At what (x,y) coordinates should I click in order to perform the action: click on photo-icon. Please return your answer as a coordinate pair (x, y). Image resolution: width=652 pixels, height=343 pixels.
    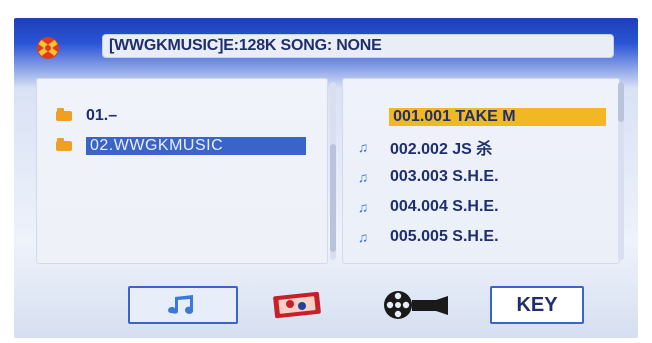
    Looking at the image, I should click on (297, 305).